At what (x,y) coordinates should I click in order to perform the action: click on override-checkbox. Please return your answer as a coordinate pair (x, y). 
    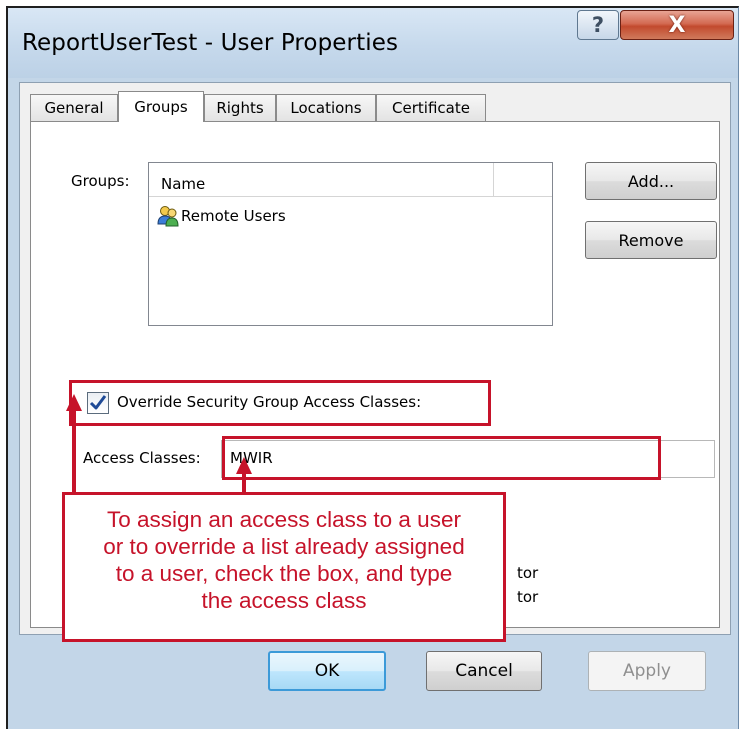
    Looking at the image, I should click on (98, 403).